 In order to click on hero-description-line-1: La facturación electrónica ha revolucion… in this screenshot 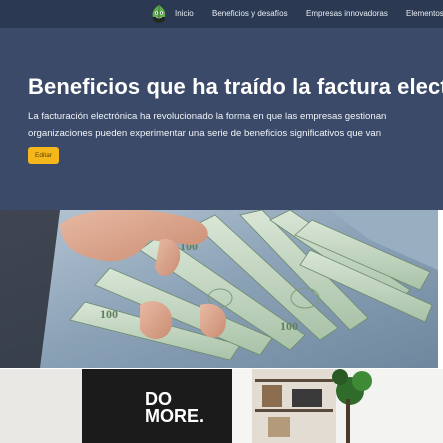, I will do `click(207, 116)`.